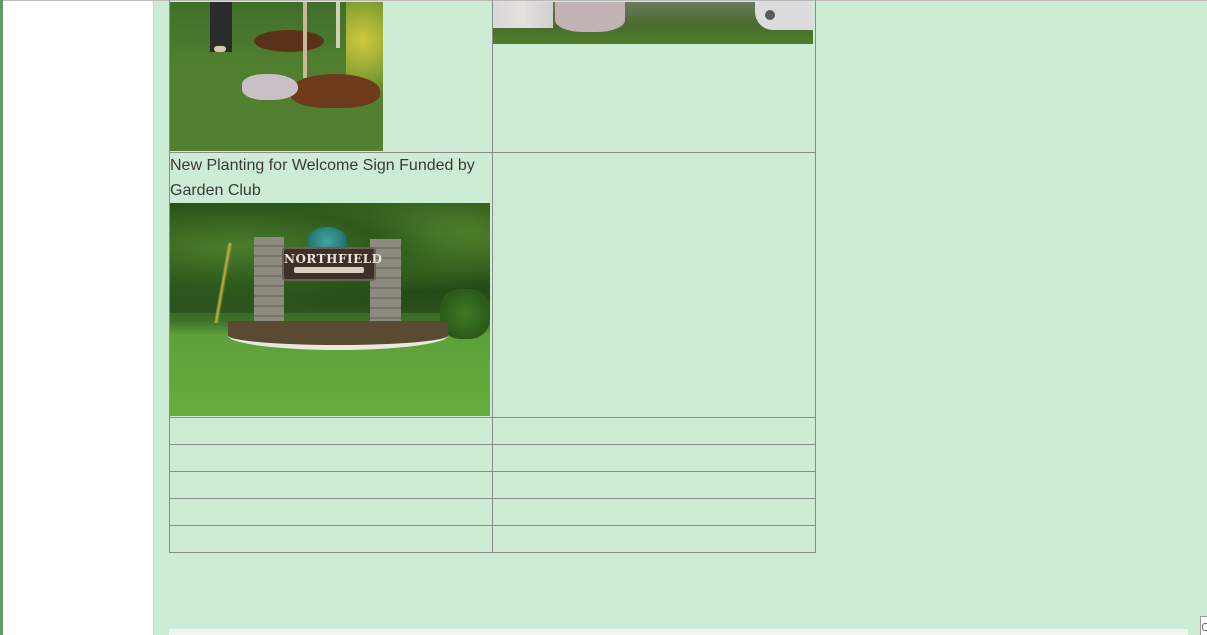 This screenshot has width=1207, height=635. I want to click on sidebar, so click(78, 318).